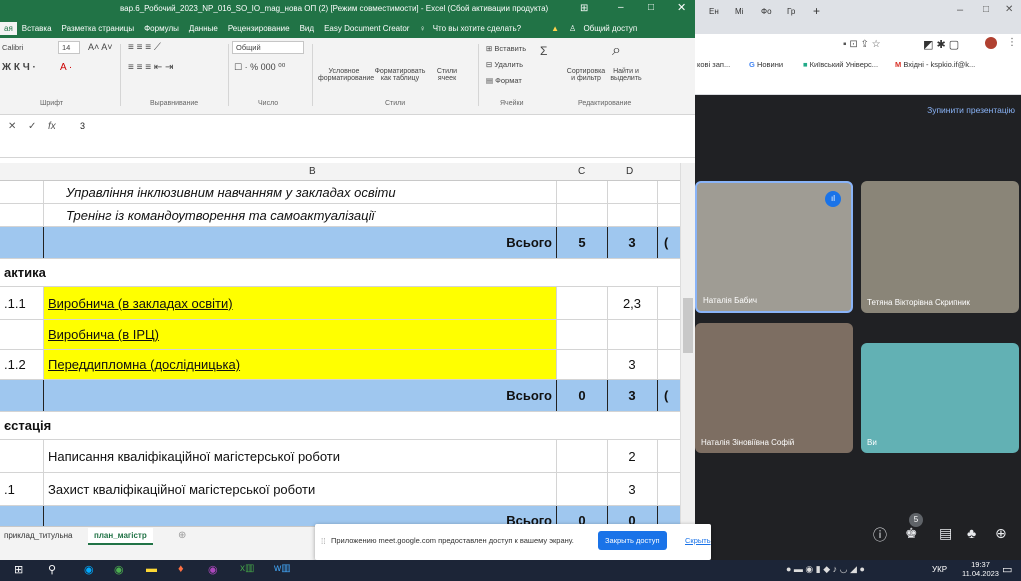 This screenshot has width=1021, height=581. I want to click on percent-icon: ☐ · % 000 ⁰⁰, so click(259, 67).